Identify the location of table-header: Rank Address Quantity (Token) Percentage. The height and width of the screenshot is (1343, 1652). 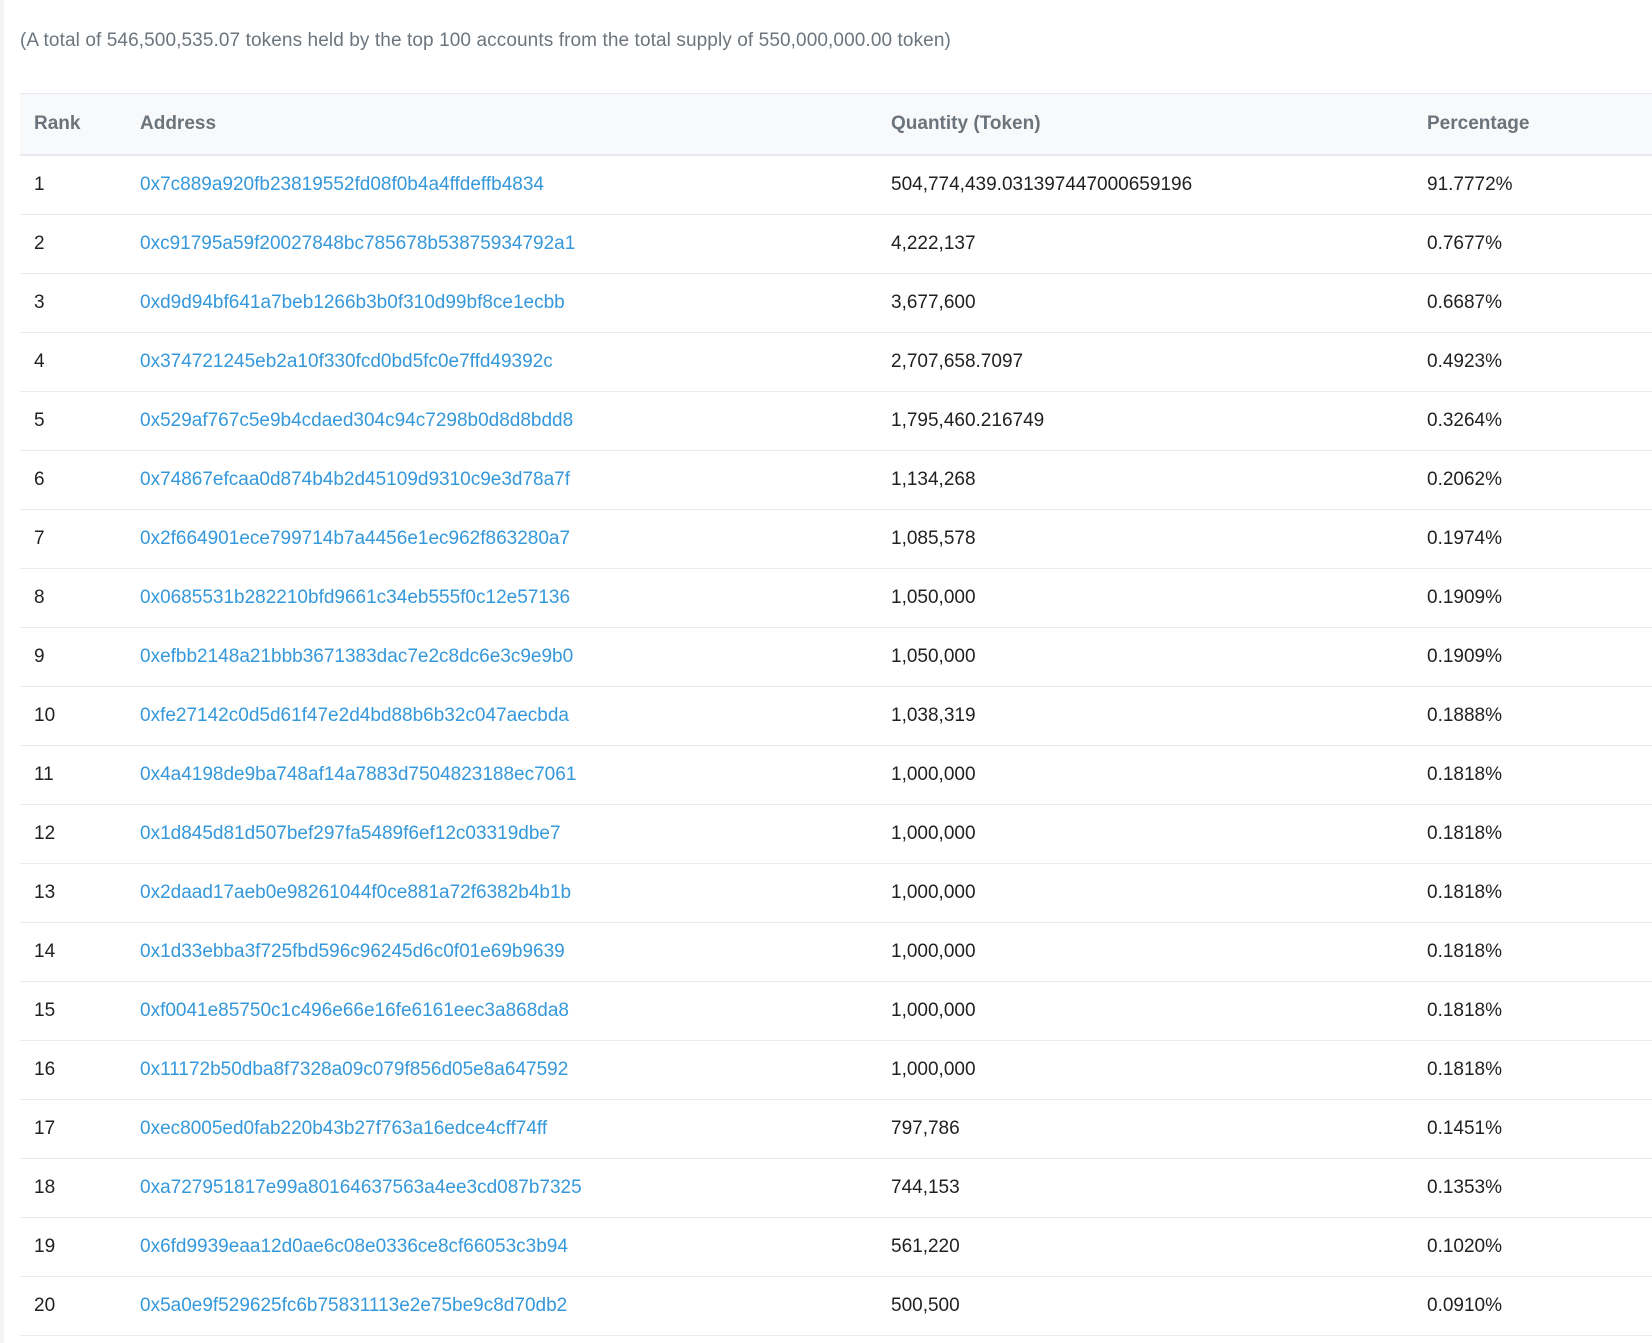
(836, 124).